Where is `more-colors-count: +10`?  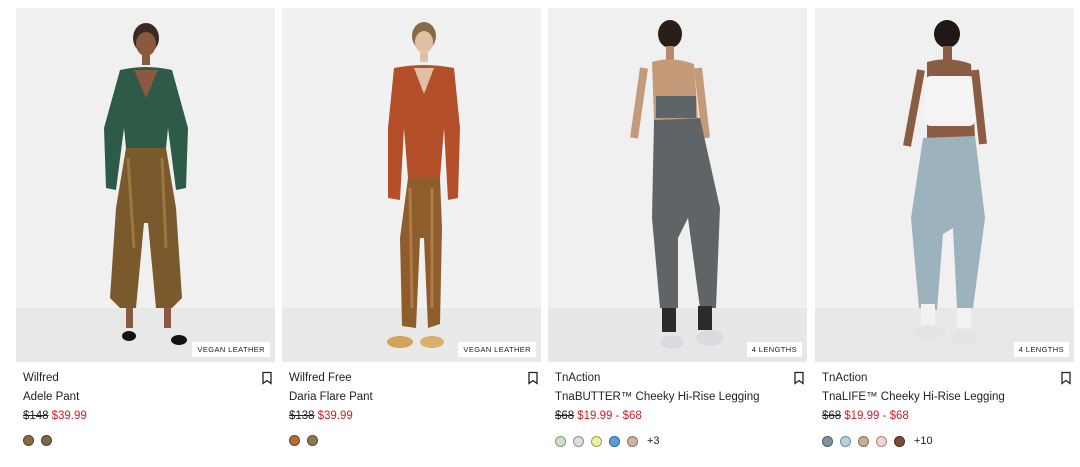 more-colors-count: +10 is located at coordinates (923, 441).